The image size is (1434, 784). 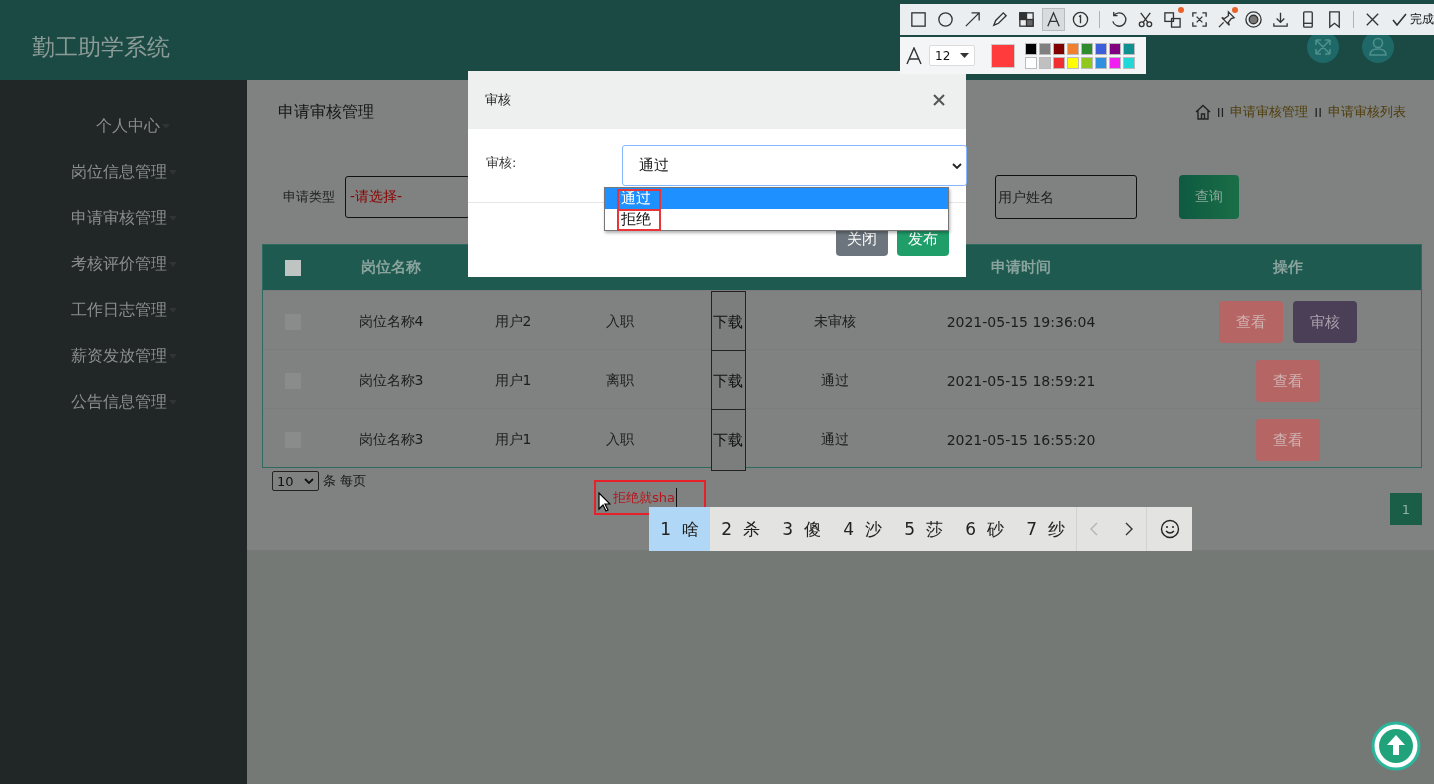 I want to click on page-size-label: 条 每页, so click(x=345, y=481).